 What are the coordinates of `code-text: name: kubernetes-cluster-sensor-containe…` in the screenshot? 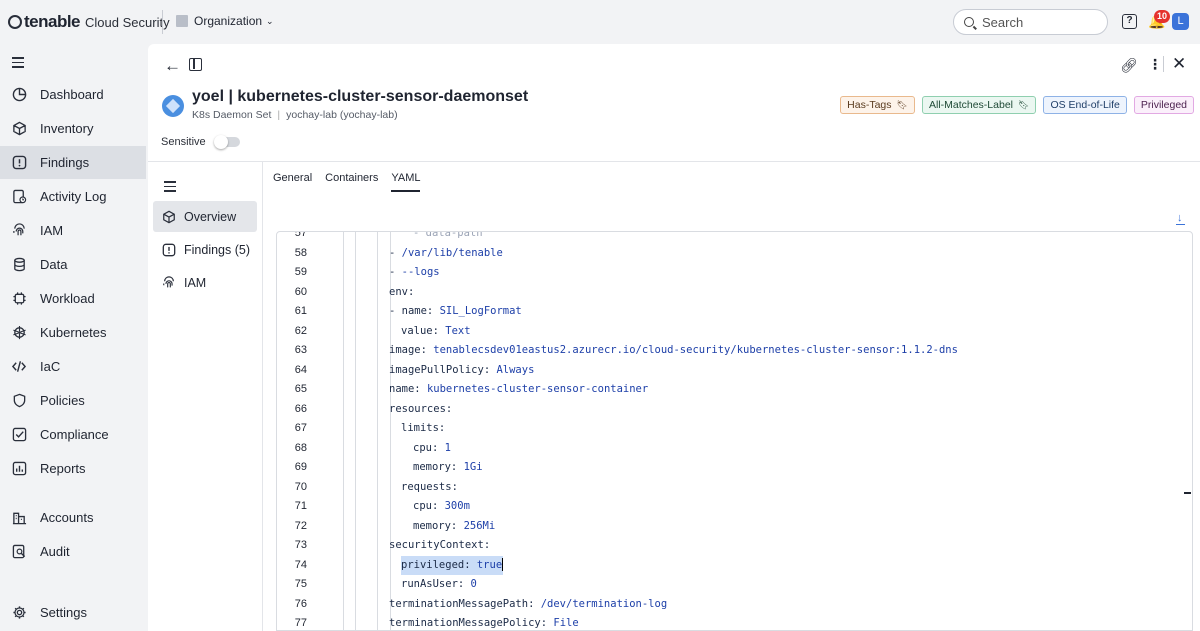 It's located at (518, 390).